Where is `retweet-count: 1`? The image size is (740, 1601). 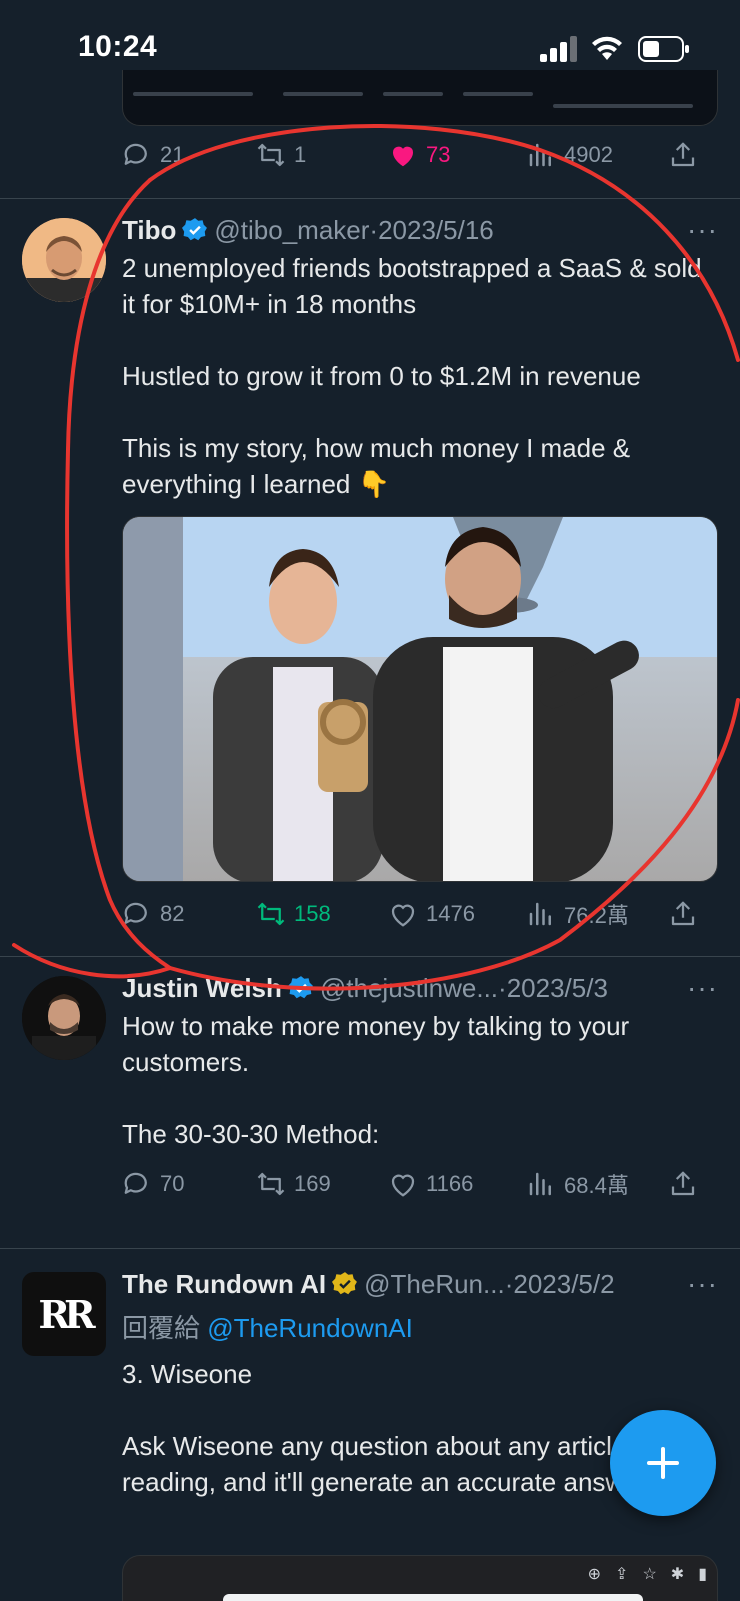 retweet-count: 1 is located at coordinates (300, 154).